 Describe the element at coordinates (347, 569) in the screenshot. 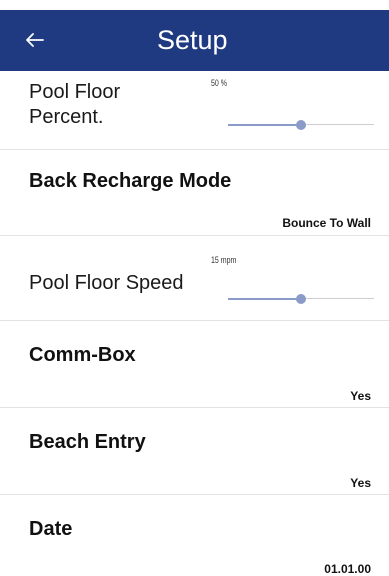

I see `date-value: 01.01.00` at that location.